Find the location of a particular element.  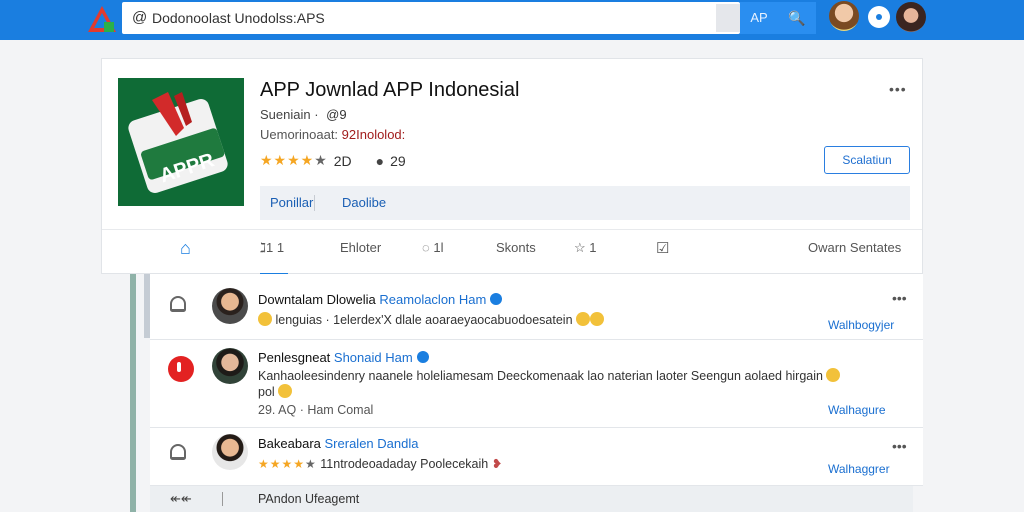

search-bar: @ Dodonoolast Unodolss:APS is located at coordinates (431, 18).